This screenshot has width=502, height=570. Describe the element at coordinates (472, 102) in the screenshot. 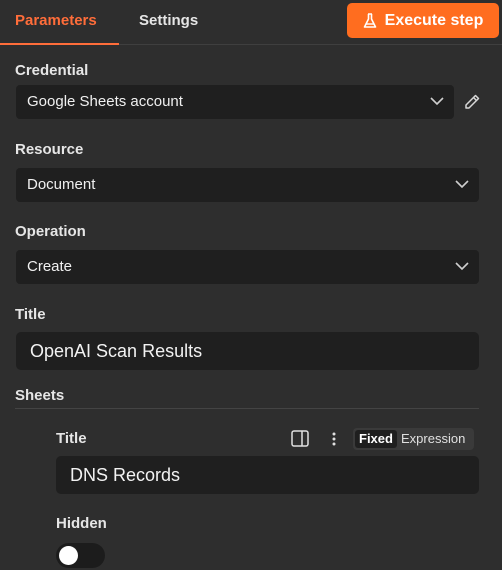

I see `pencil-icon` at that location.